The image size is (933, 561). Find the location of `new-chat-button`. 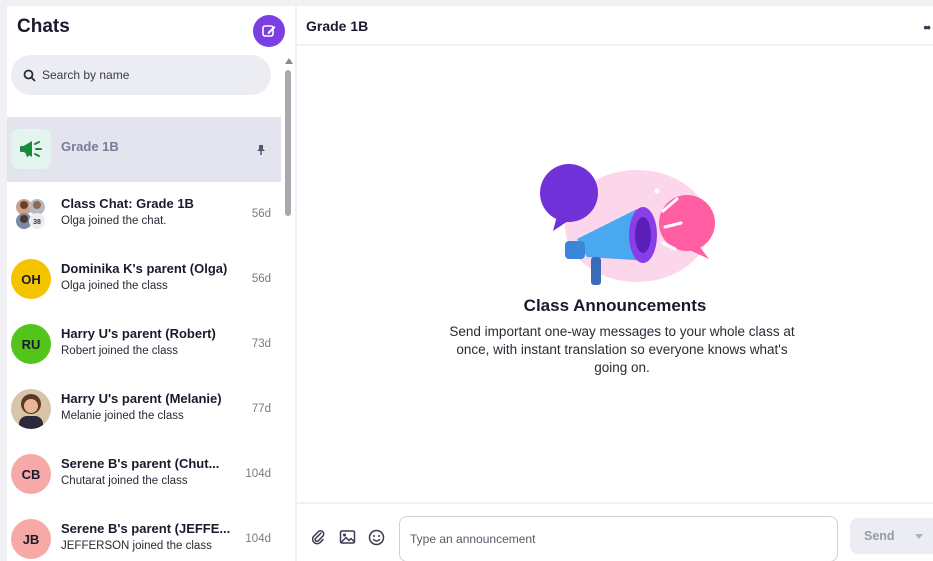

new-chat-button is located at coordinates (269, 31).